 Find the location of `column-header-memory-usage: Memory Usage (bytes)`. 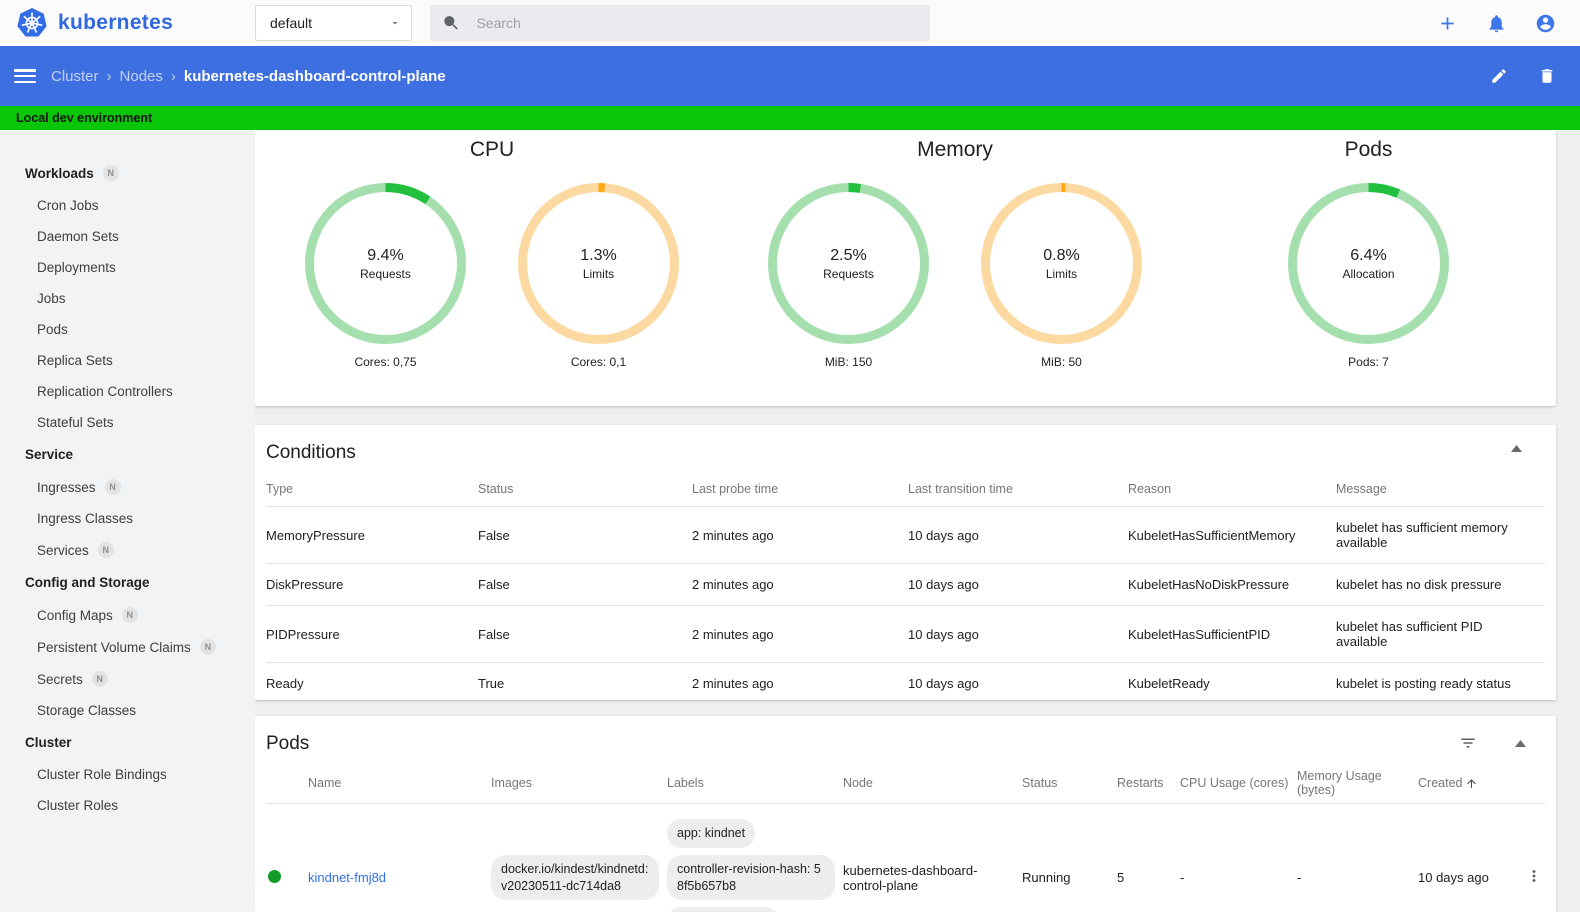

column-header-memory-usage: Memory Usage (bytes) is located at coordinates (1339, 783).